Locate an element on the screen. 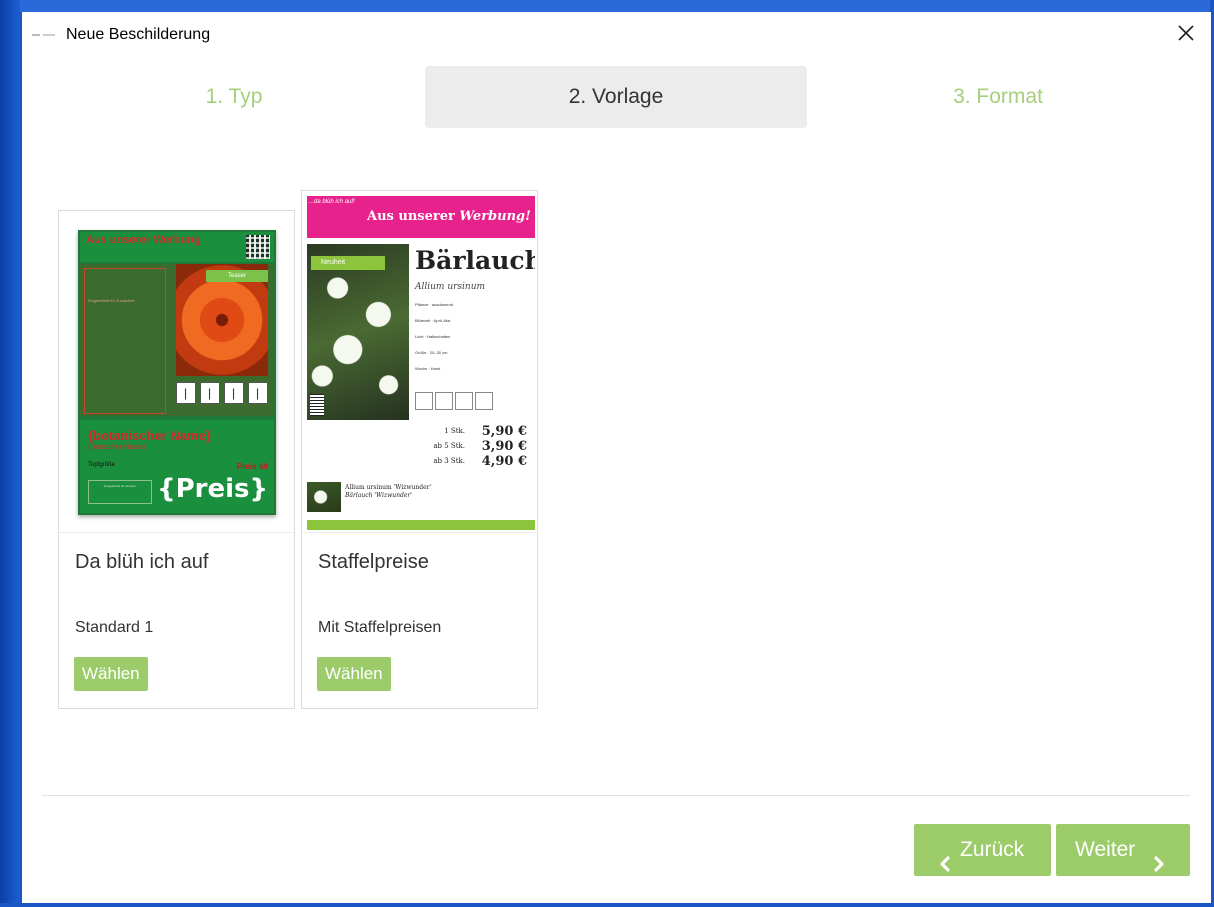 This screenshot has width=1214, height=907. qr-code-overlay is located at coordinates (258, 247).